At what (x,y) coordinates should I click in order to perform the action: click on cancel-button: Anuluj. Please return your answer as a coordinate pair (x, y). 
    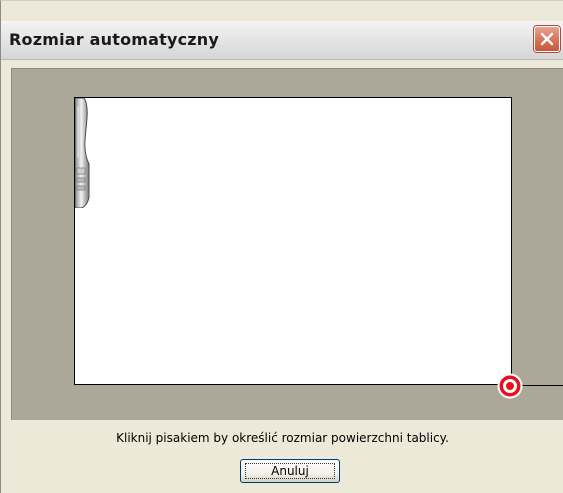
    Looking at the image, I should click on (290, 471).